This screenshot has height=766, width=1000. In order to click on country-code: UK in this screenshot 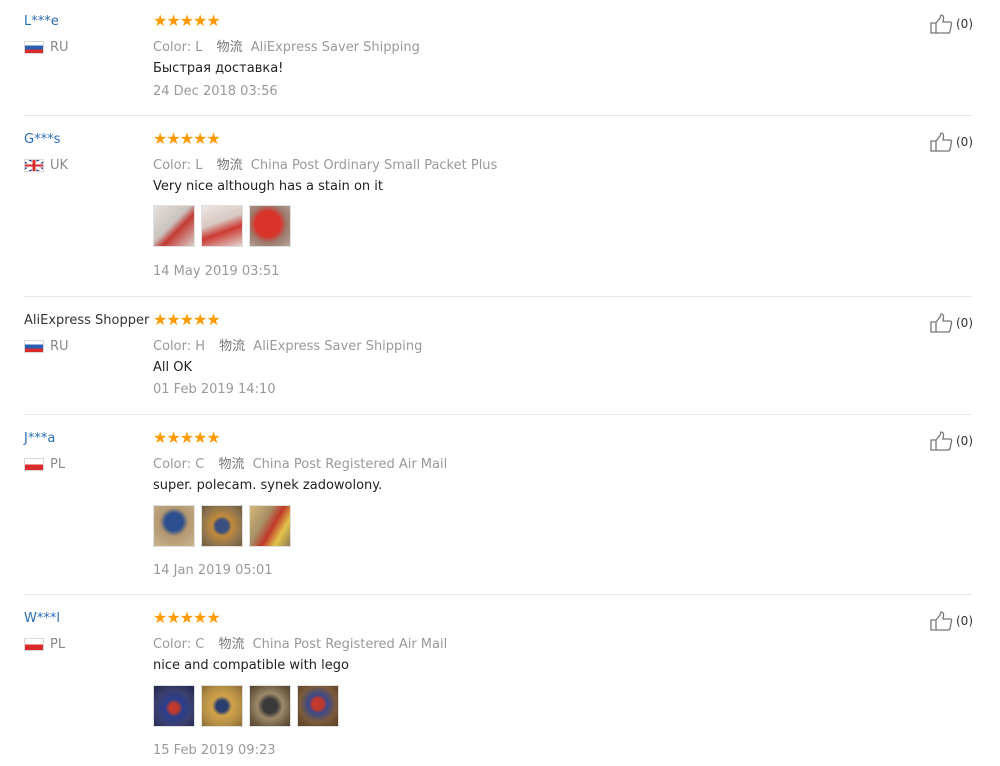, I will do `click(59, 165)`.